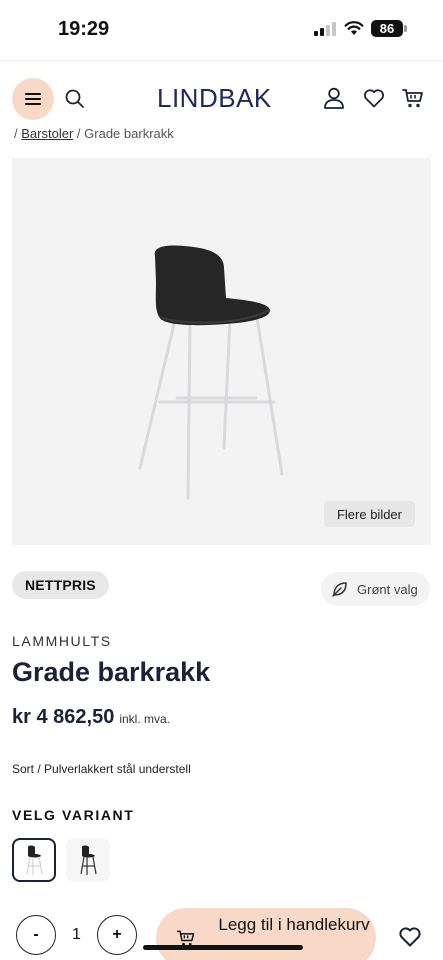 The height and width of the screenshot is (960, 443). I want to click on home-indicator, so click(223, 947).